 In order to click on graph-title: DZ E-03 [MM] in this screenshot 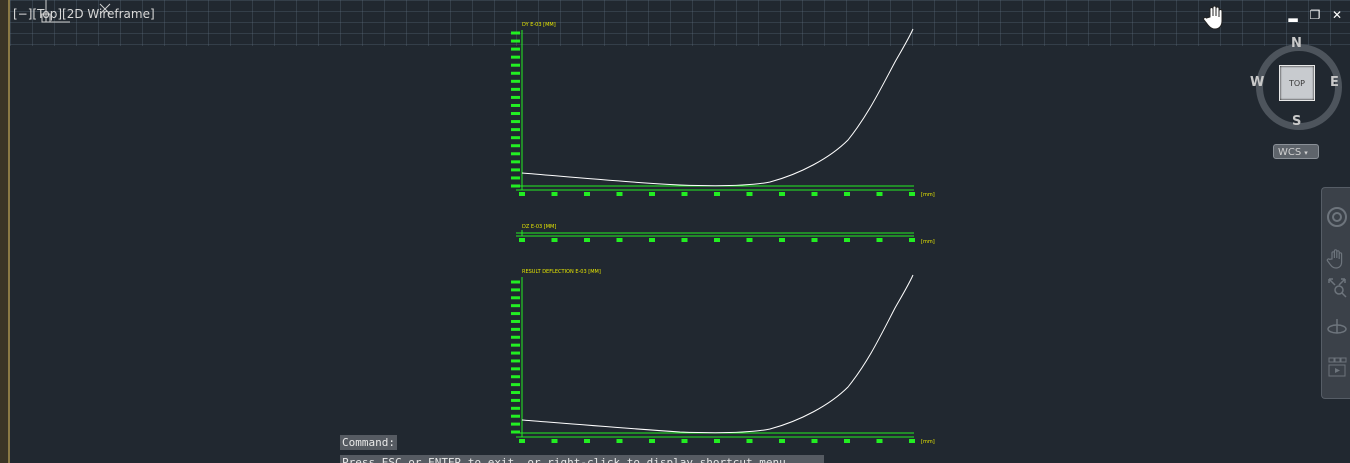, I will do `click(539, 227)`.